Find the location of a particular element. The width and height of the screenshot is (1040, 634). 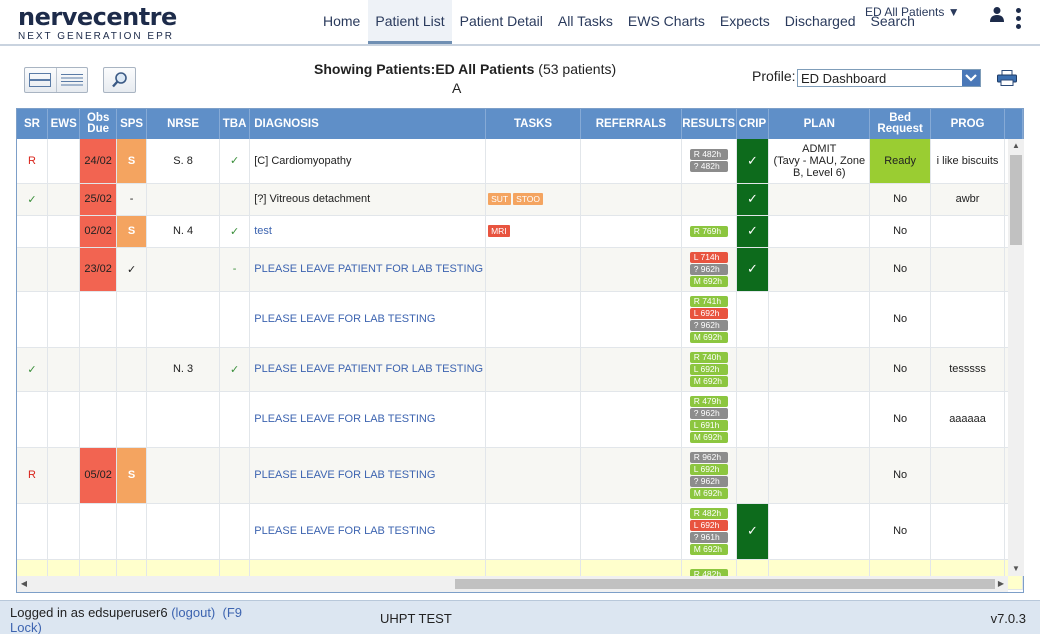

list-view-icon is located at coordinates (40, 80).